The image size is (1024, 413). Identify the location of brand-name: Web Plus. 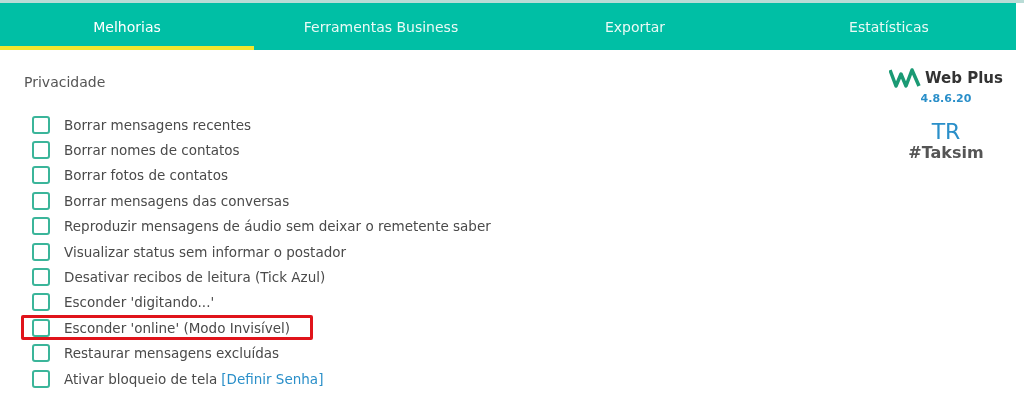
(964, 78).